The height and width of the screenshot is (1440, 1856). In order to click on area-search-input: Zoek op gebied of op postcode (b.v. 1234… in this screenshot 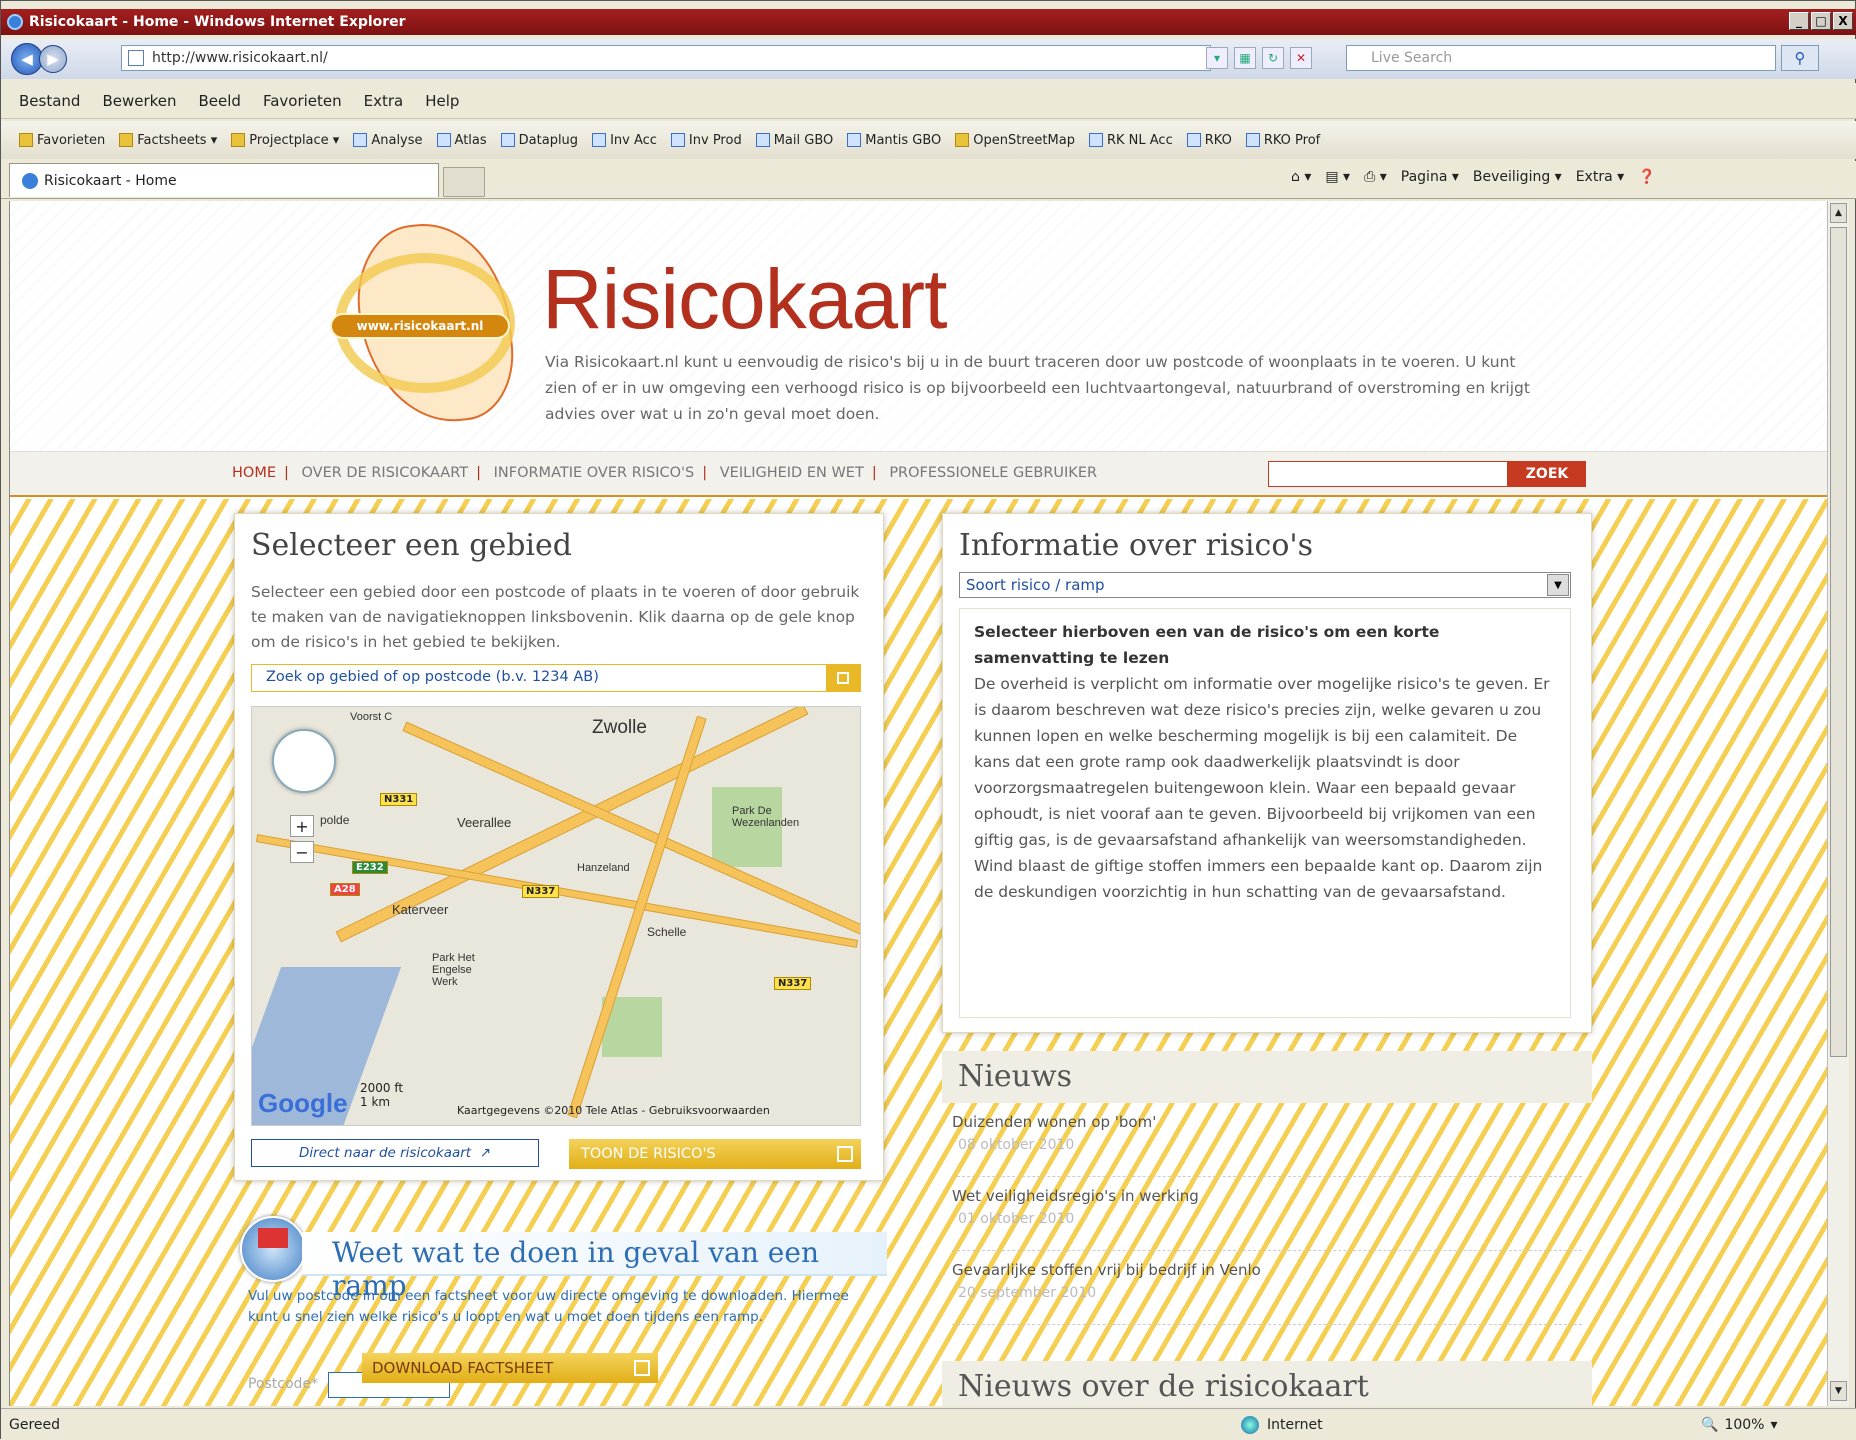, I will do `click(556, 678)`.